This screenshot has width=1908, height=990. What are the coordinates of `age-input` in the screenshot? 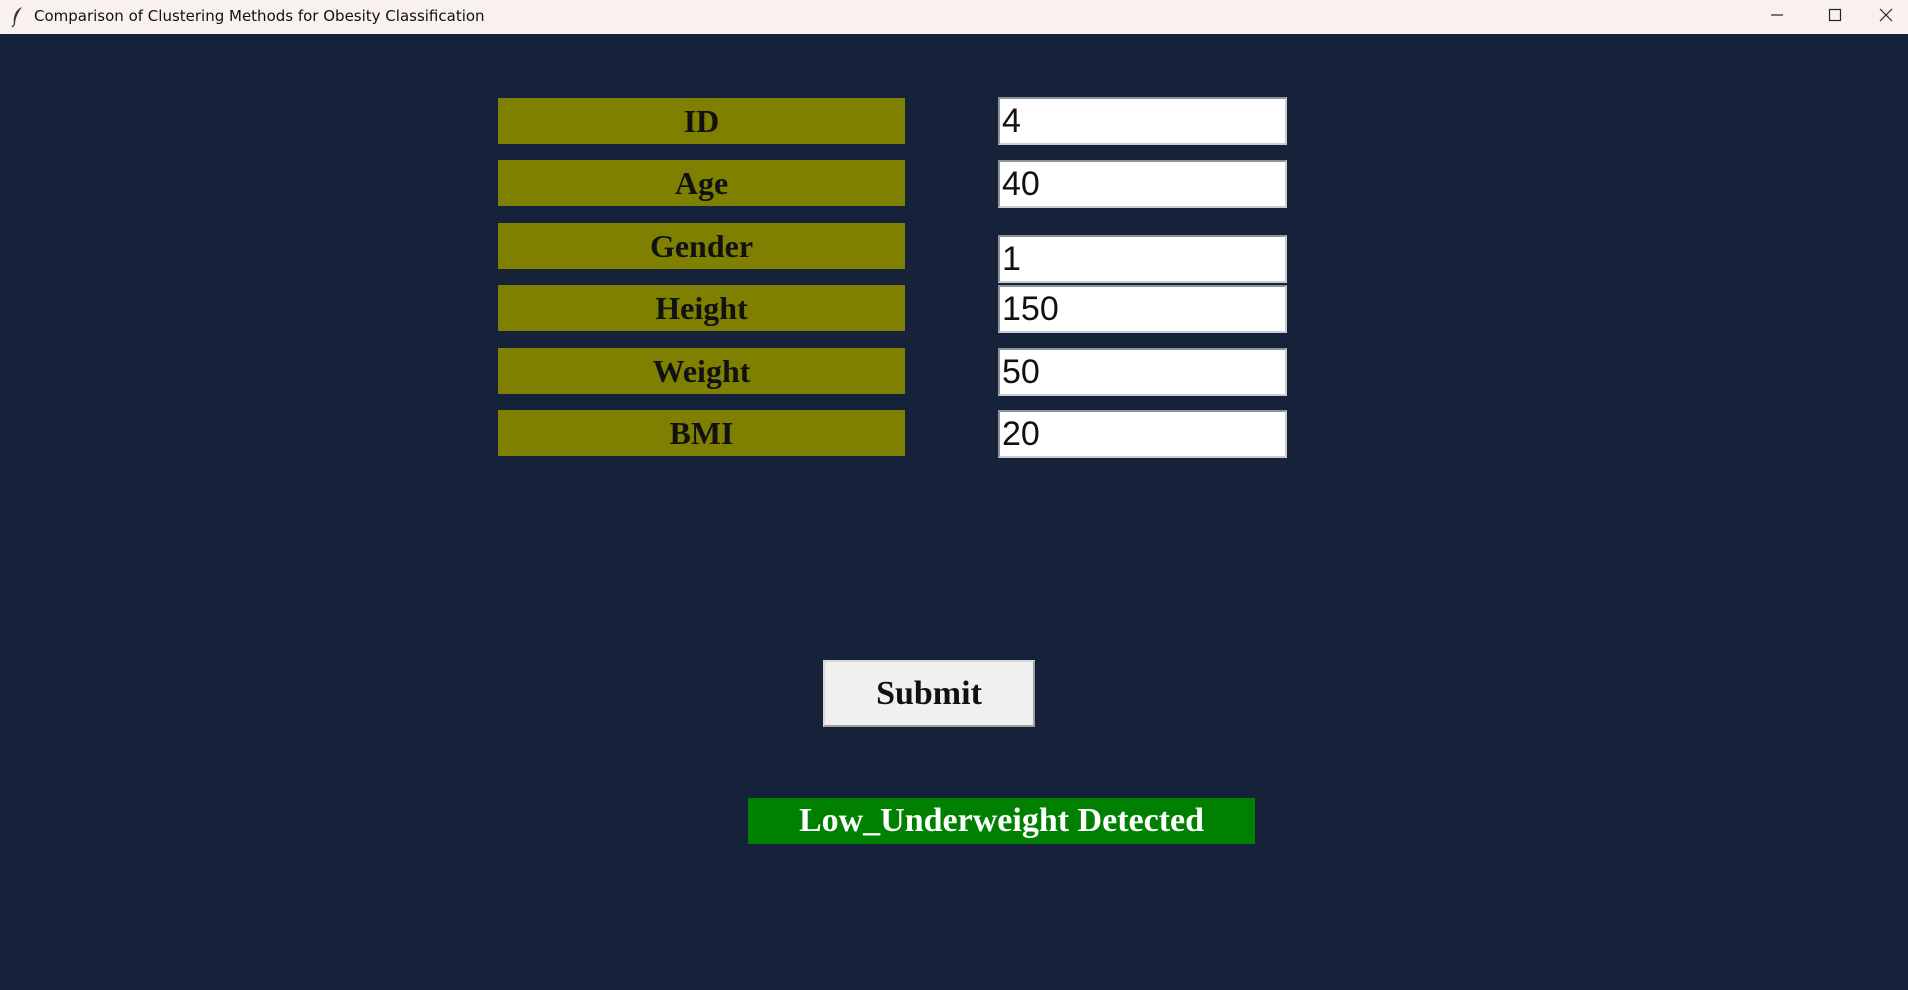 It's located at (1142, 184).